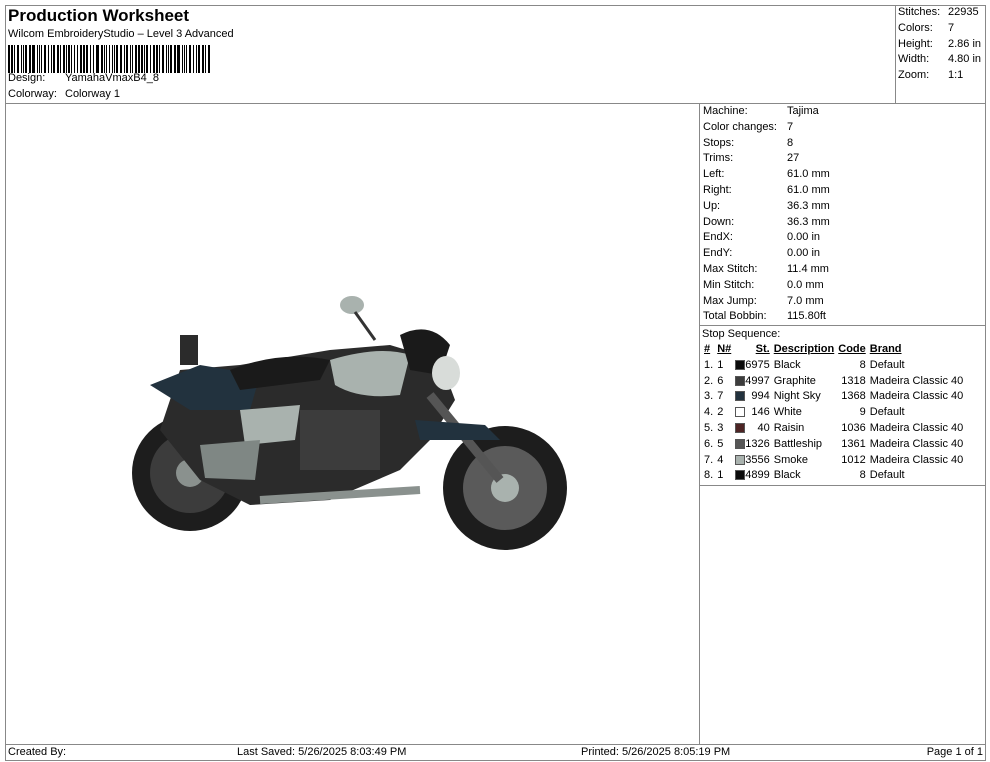  Describe the element at coordinates (787, 412) in the screenshot. I see `thread-description: White` at that location.